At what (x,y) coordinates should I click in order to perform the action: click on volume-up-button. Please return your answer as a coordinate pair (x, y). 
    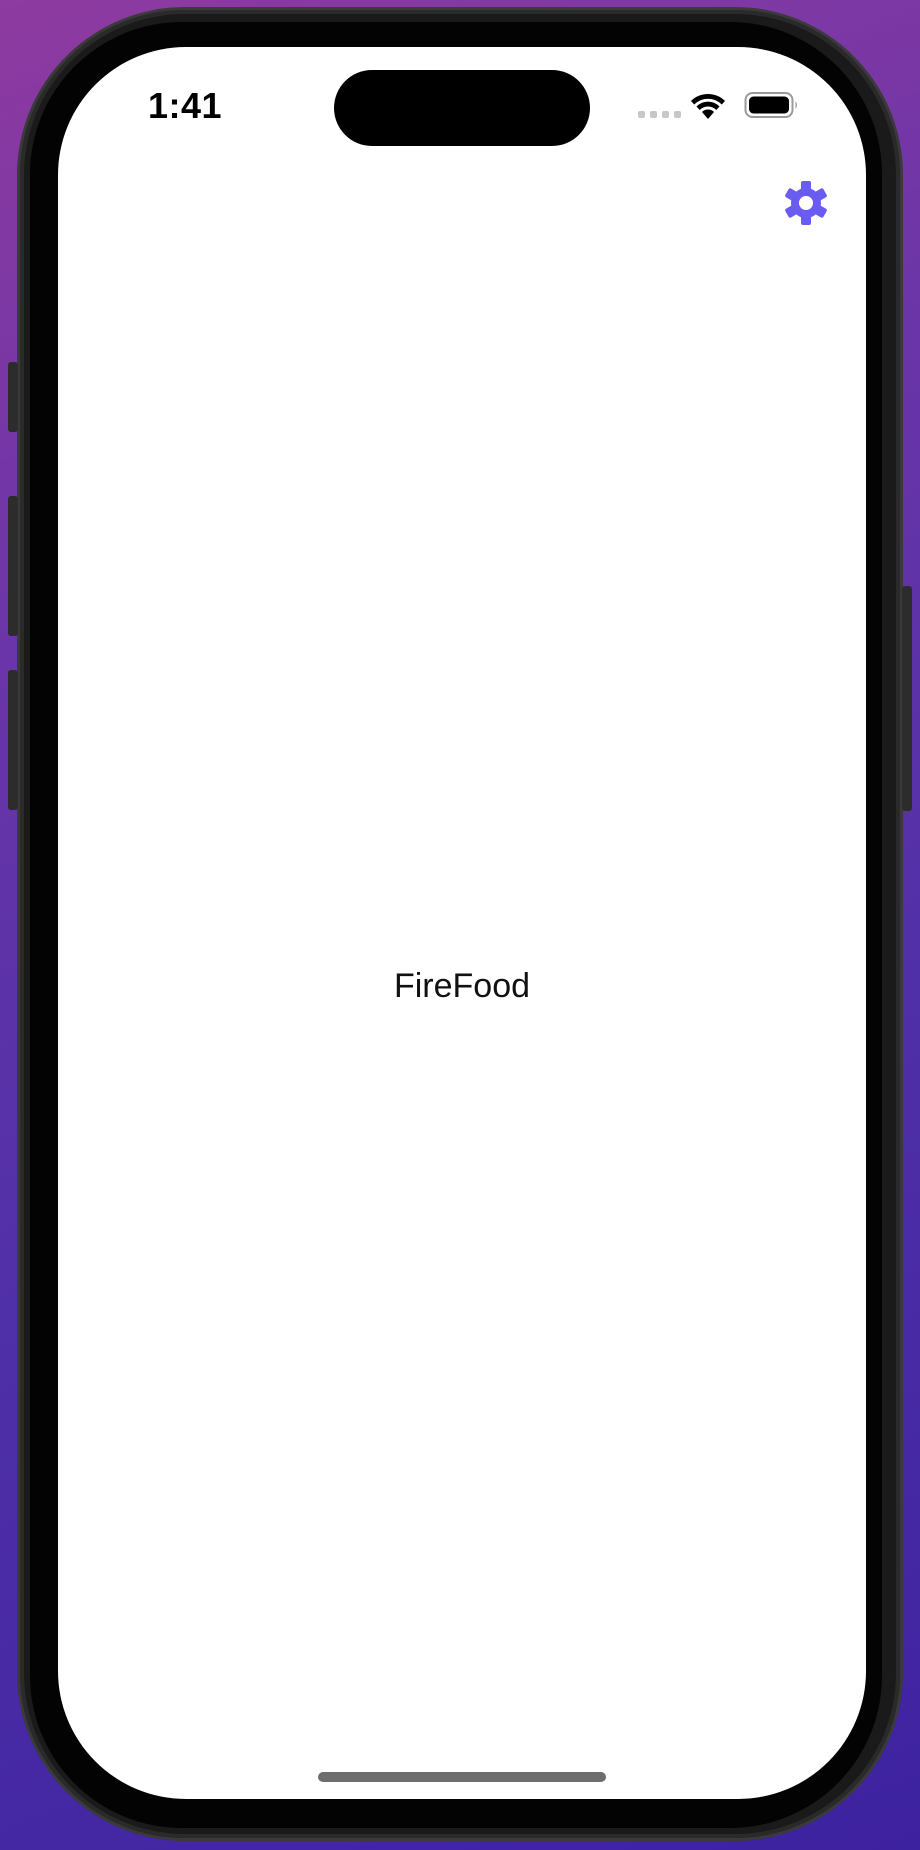
    Looking at the image, I should click on (13, 566).